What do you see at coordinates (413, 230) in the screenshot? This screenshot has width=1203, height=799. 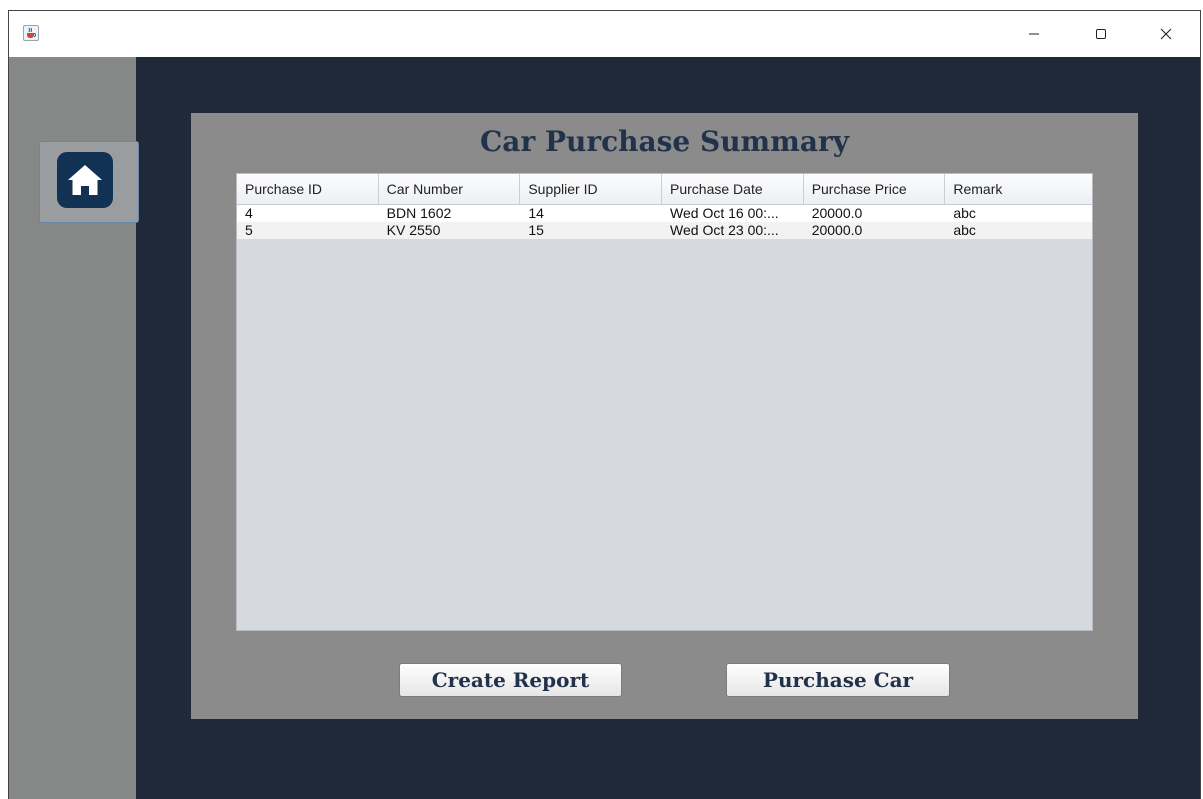 I see `table-cell: KV 2550` at bounding box center [413, 230].